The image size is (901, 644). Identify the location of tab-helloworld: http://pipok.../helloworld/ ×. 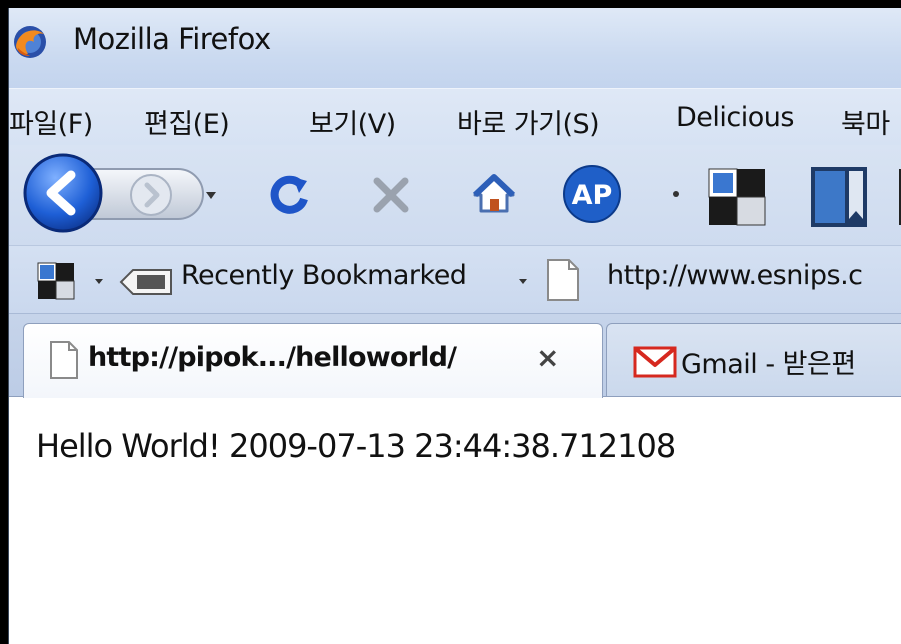
(313, 360).